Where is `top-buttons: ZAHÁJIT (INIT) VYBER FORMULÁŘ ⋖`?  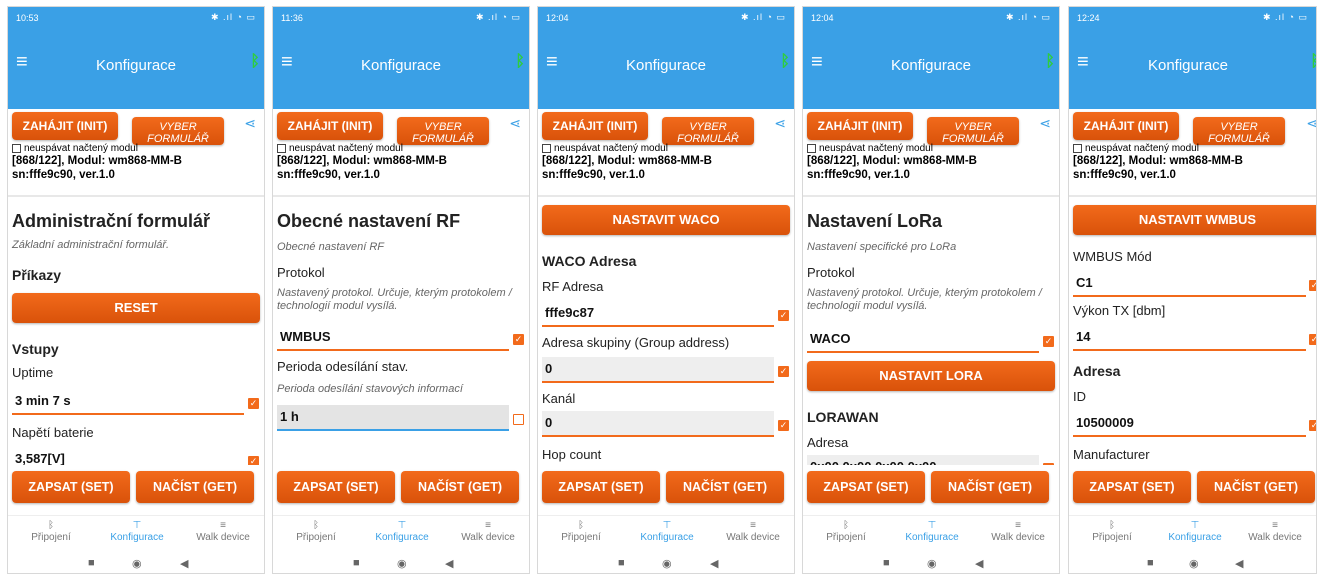 top-buttons: ZAHÁJIT (INIT) VYBER FORMULÁŘ ⋖ is located at coordinates (931, 127).